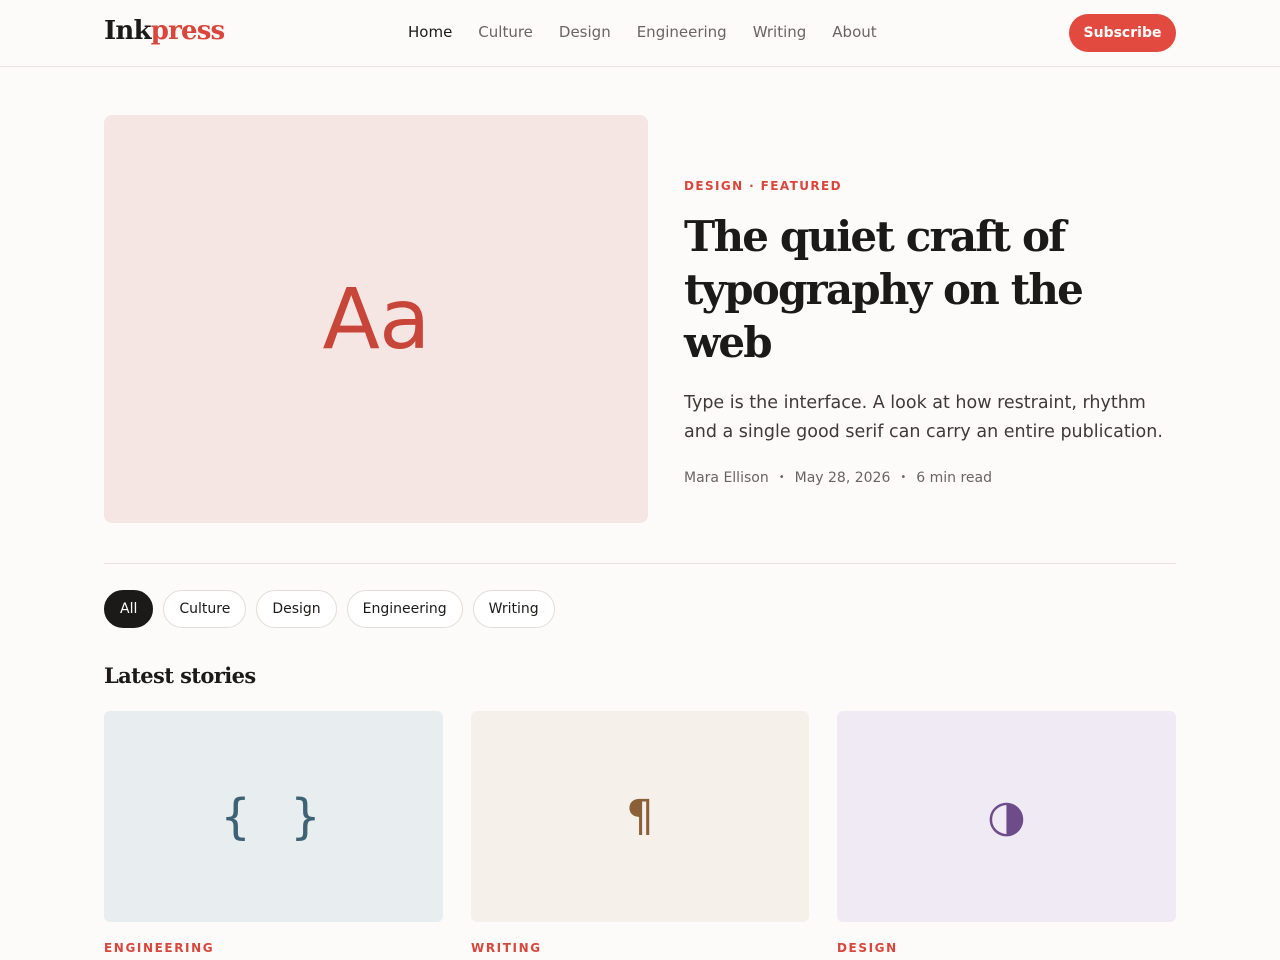 This screenshot has width=1280, height=960. I want to click on story-category: WRITING, so click(506, 948).